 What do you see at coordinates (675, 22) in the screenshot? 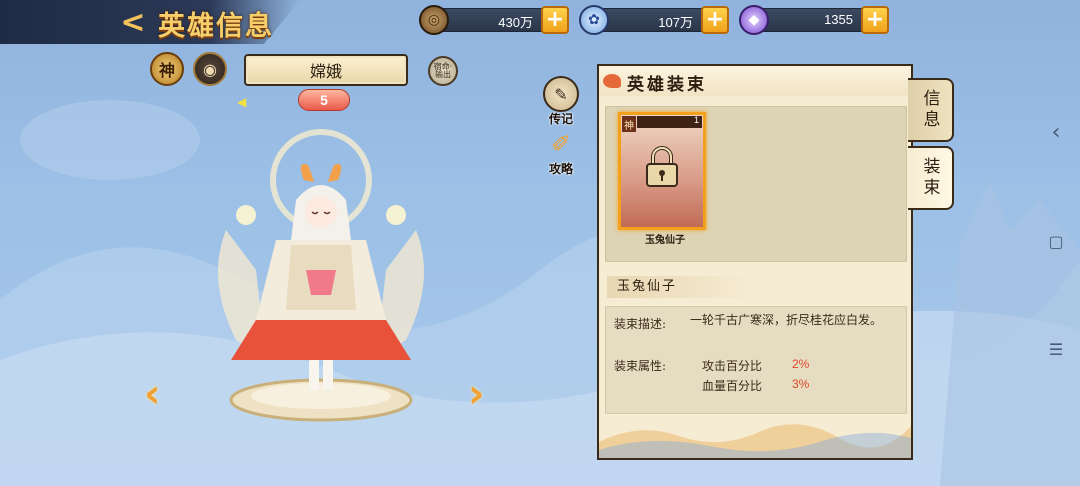
I see `currency-jade-value: 107万` at bounding box center [675, 22].